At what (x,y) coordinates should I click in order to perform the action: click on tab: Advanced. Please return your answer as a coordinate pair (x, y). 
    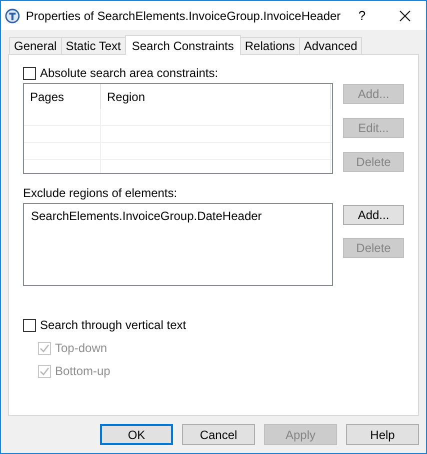
    Looking at the image, I should click on (330, 45).